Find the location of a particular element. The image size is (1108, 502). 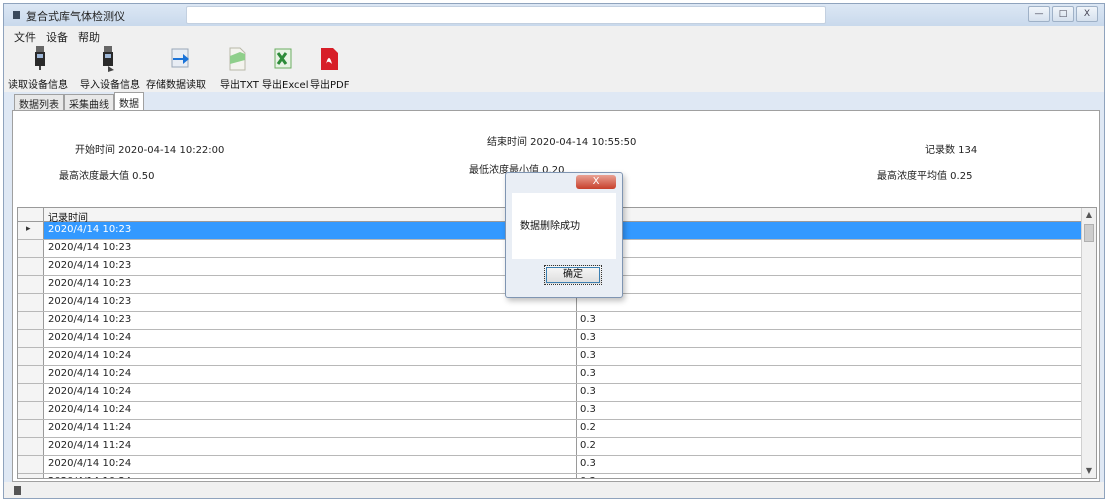

minimize-button: — is located at coordinates (1039, 14).